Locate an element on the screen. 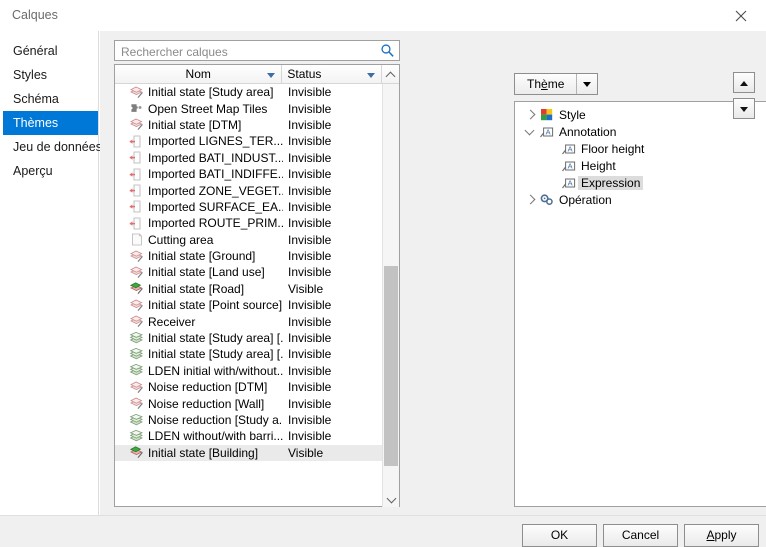 The height and width of the screenshot is (547, 766). layer-row: Imported ZONE_VEGET... Invisible is located at coordinates (249, 190).